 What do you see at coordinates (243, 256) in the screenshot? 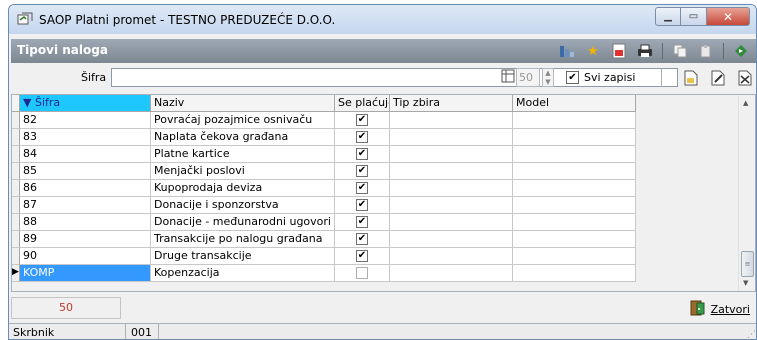
I see `cell-naziv: Druge transakcije` at bounding box center [243, 256].